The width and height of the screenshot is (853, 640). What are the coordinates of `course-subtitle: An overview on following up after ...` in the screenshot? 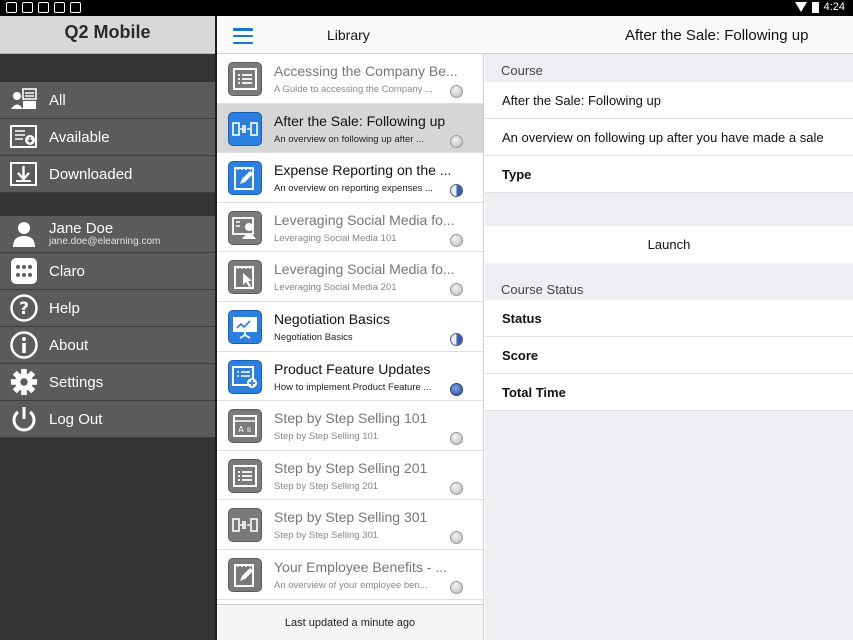 It's located at (349, 139).